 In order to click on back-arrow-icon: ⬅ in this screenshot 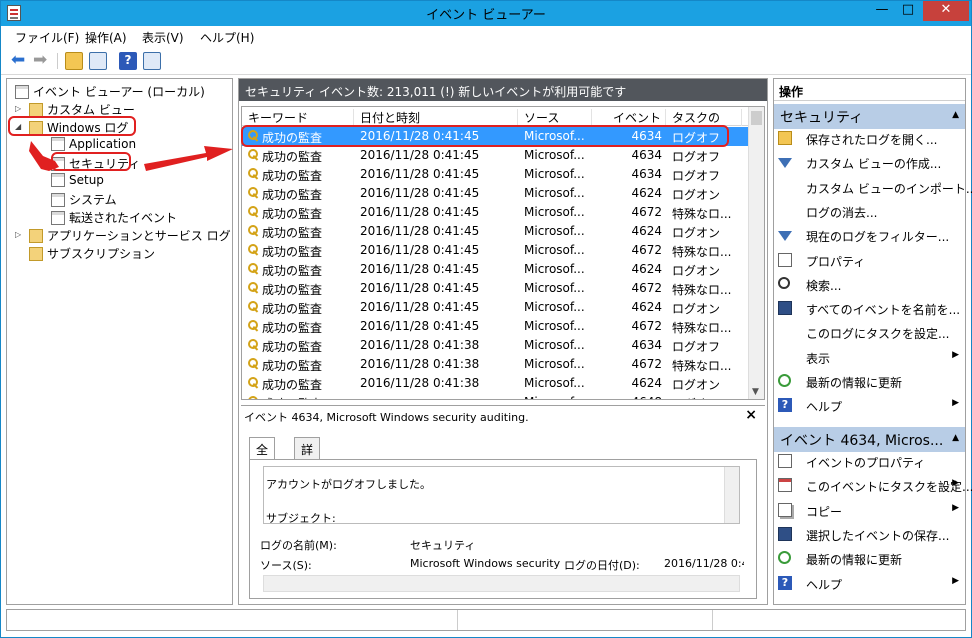, I will do `click(20, 61)`.